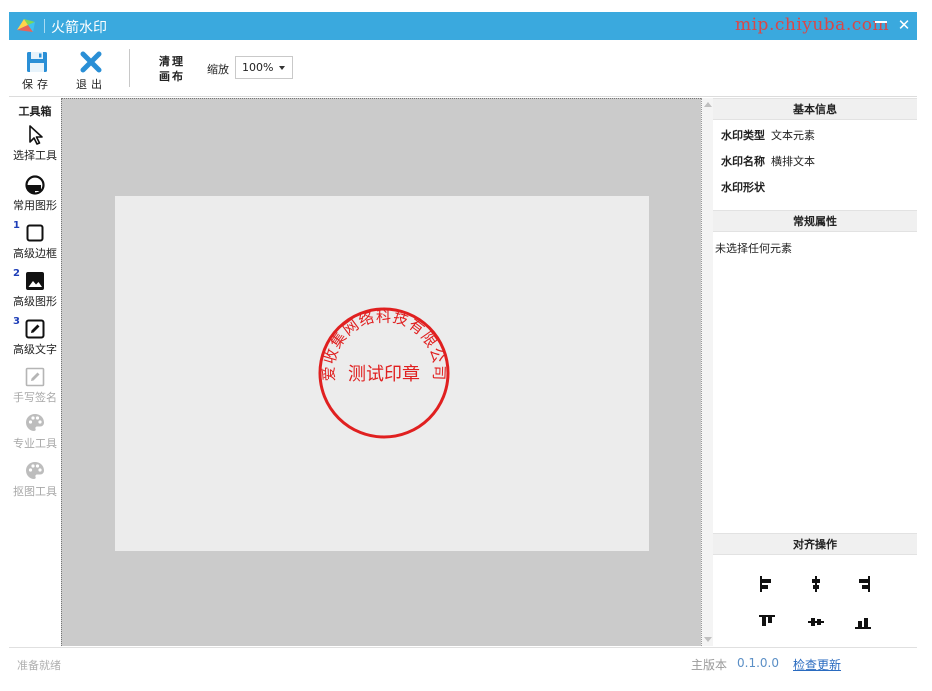  Describe the element at coordinates (35, 233) in the screenshot. I see `border-icon` at that location.